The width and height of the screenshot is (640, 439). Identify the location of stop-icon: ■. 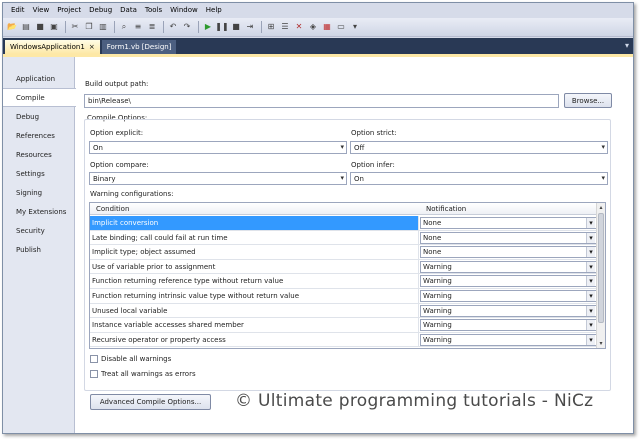
(236, 27).